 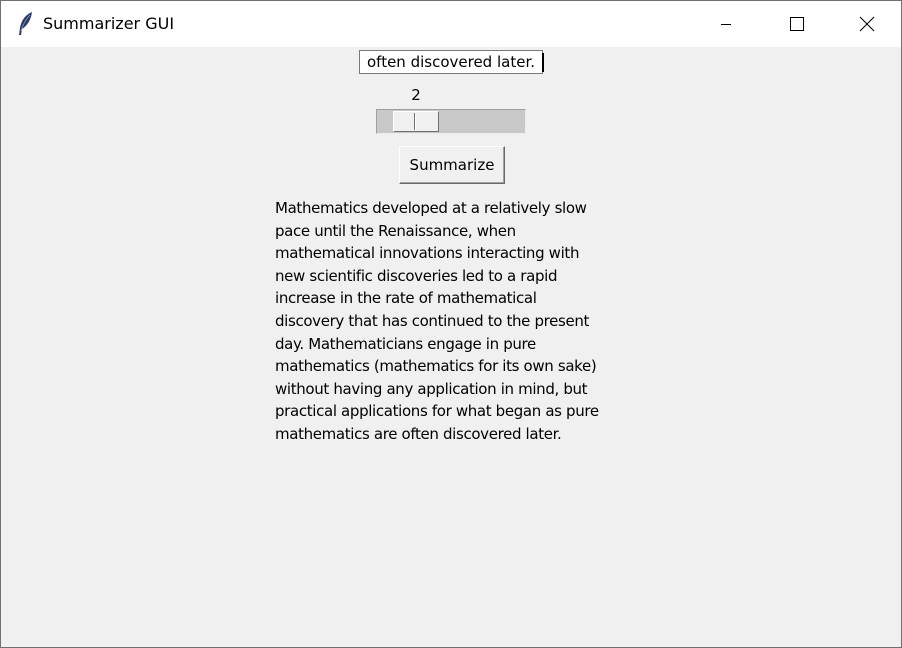 I want to click on summarize-button: Summarize, so click(x=452, y=165).